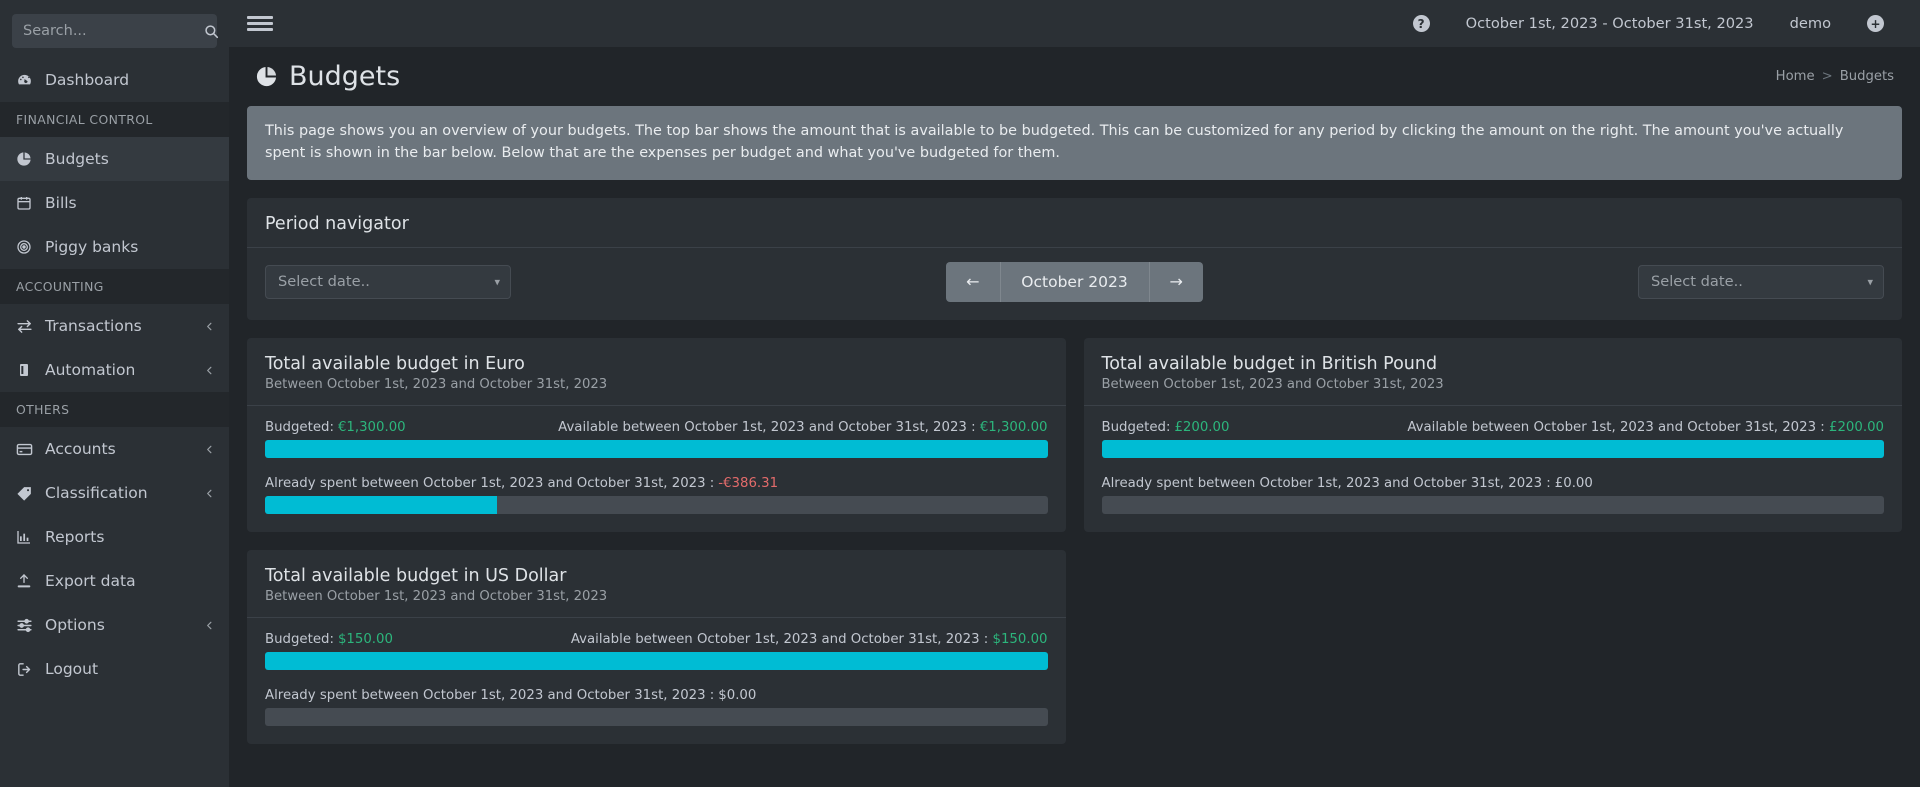 This screenshot has height=787, width=1920. I want to click on sidebar-item-label: Piggy banks, so click(92, 247).